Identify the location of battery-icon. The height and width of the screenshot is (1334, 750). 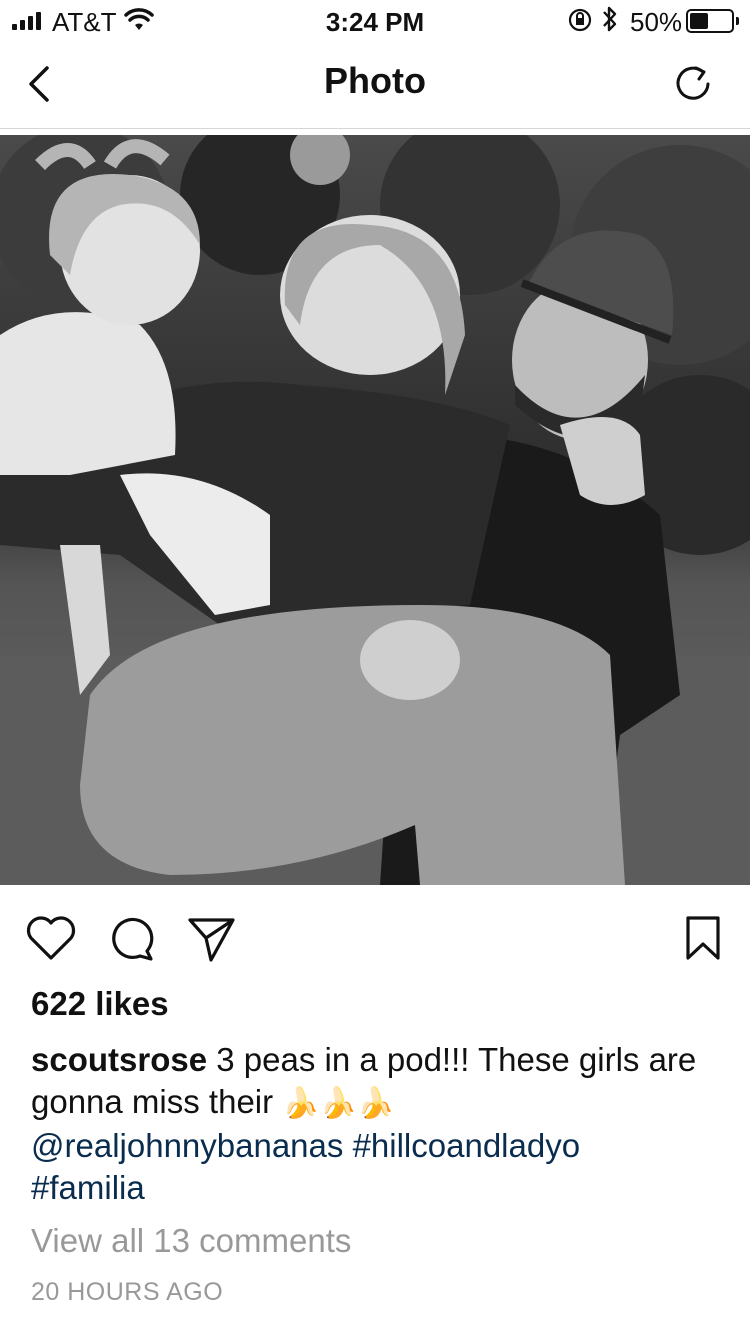
(712, 21).